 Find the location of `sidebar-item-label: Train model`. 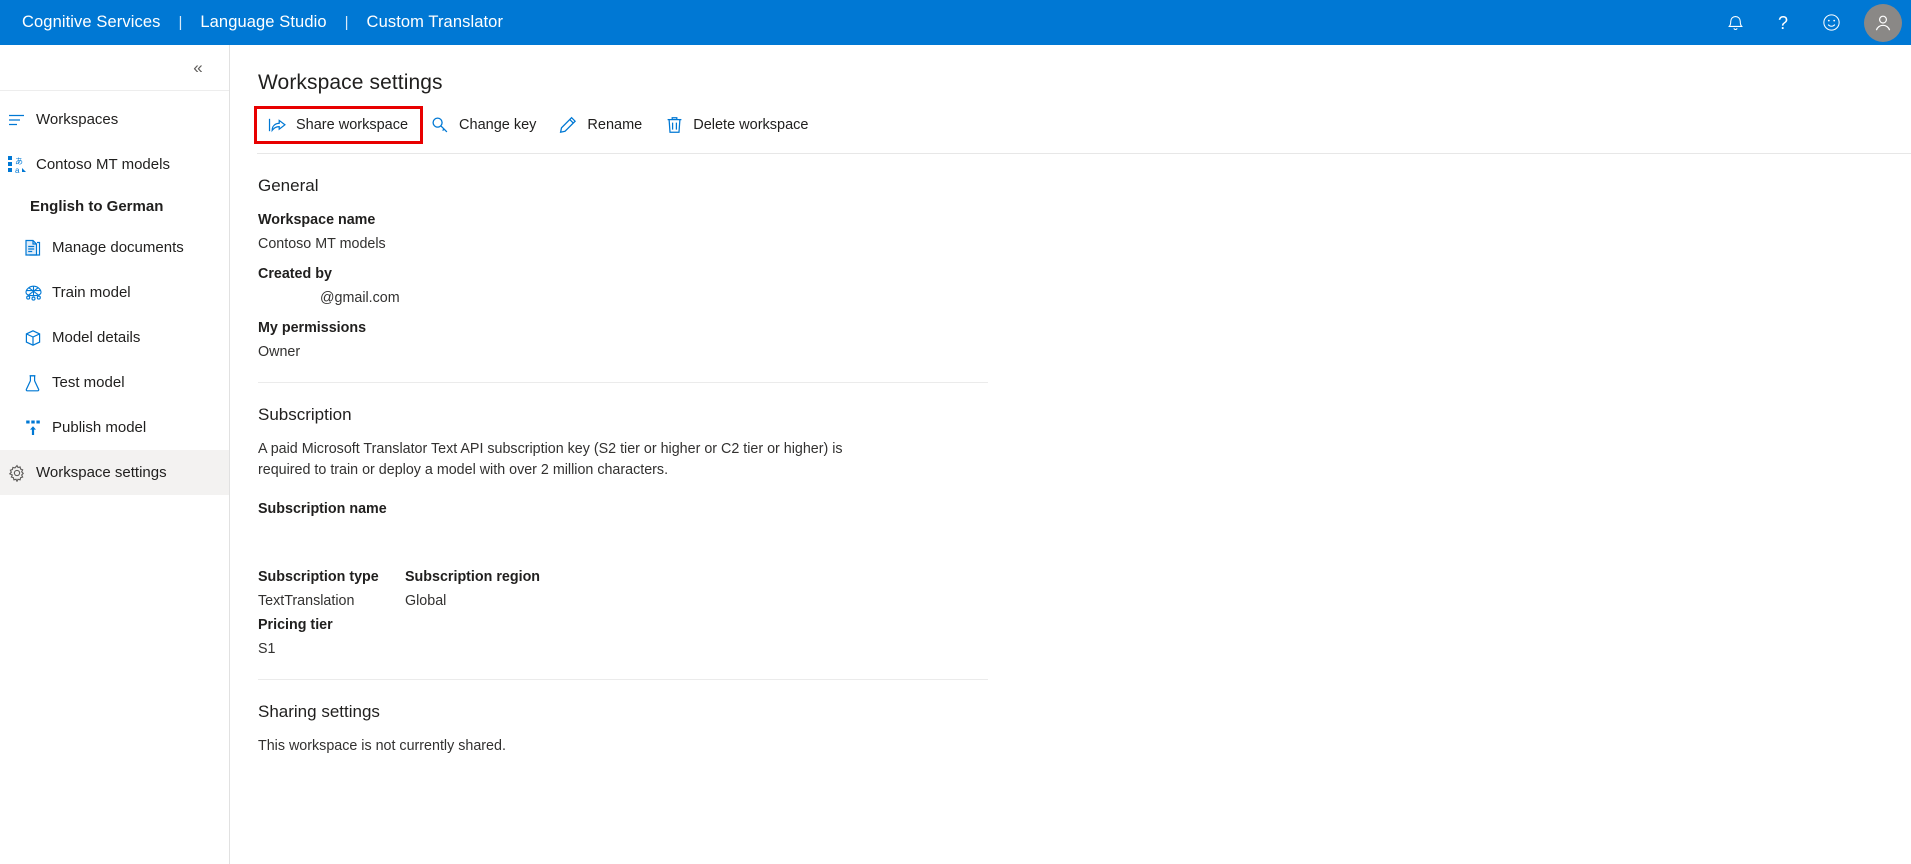

sidebar-item-label: Train model is located at coordinates (91, 292).